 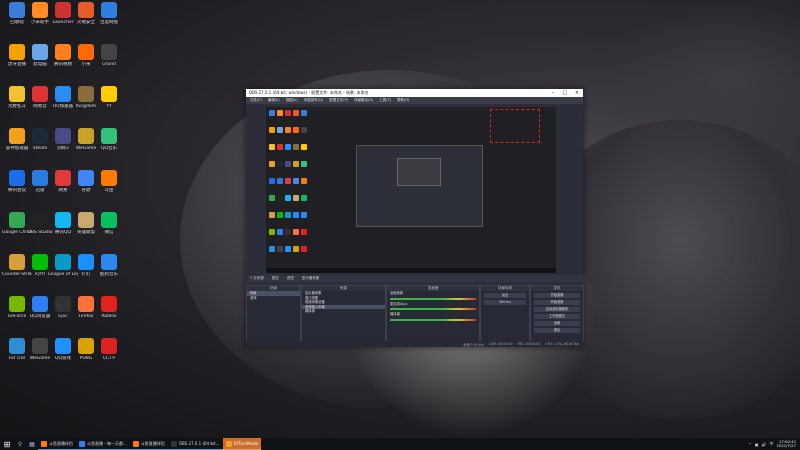 What do you see at coordinates (109, 231) in the screenshot?
I see `desktop-icon: 微信` at bounding box center [109, 231].